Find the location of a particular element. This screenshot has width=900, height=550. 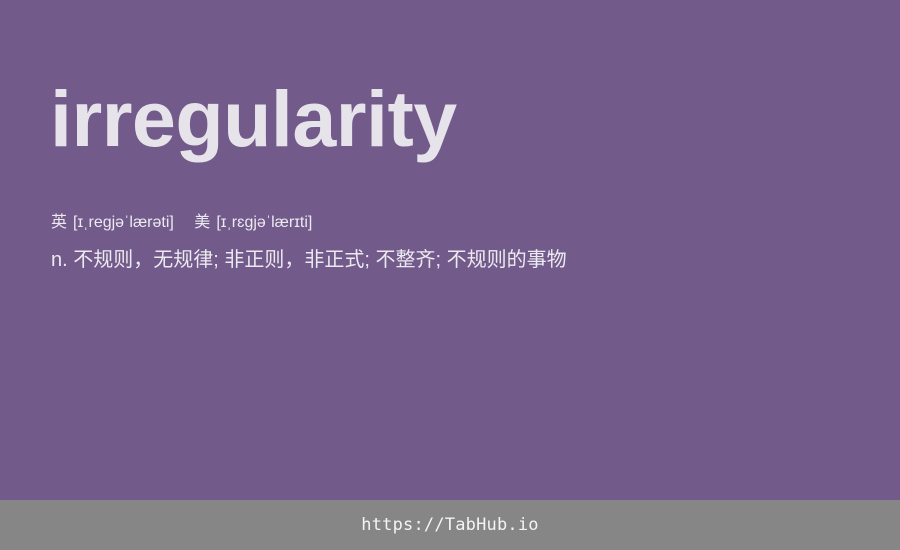

definition-text: n. 不规则，无规律; 非正则，非正式; 不整齐; 不规则的事物 is located at coordinates (309, 260).